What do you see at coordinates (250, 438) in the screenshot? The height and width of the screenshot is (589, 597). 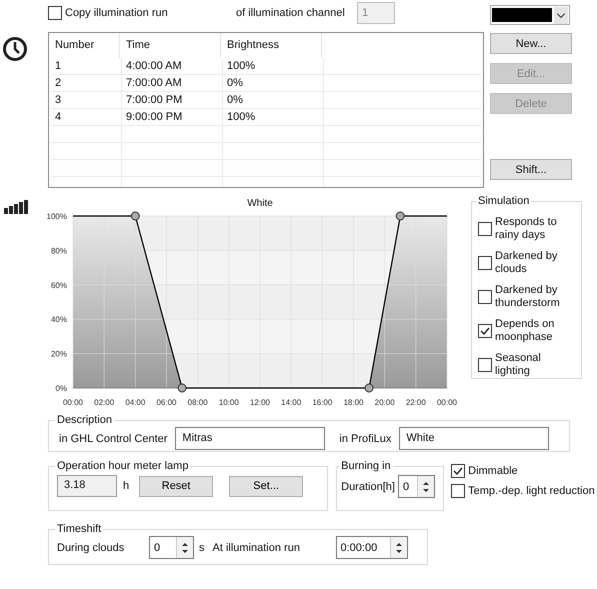 I see `text-field: Mitras` at bounding box center [250, 438].